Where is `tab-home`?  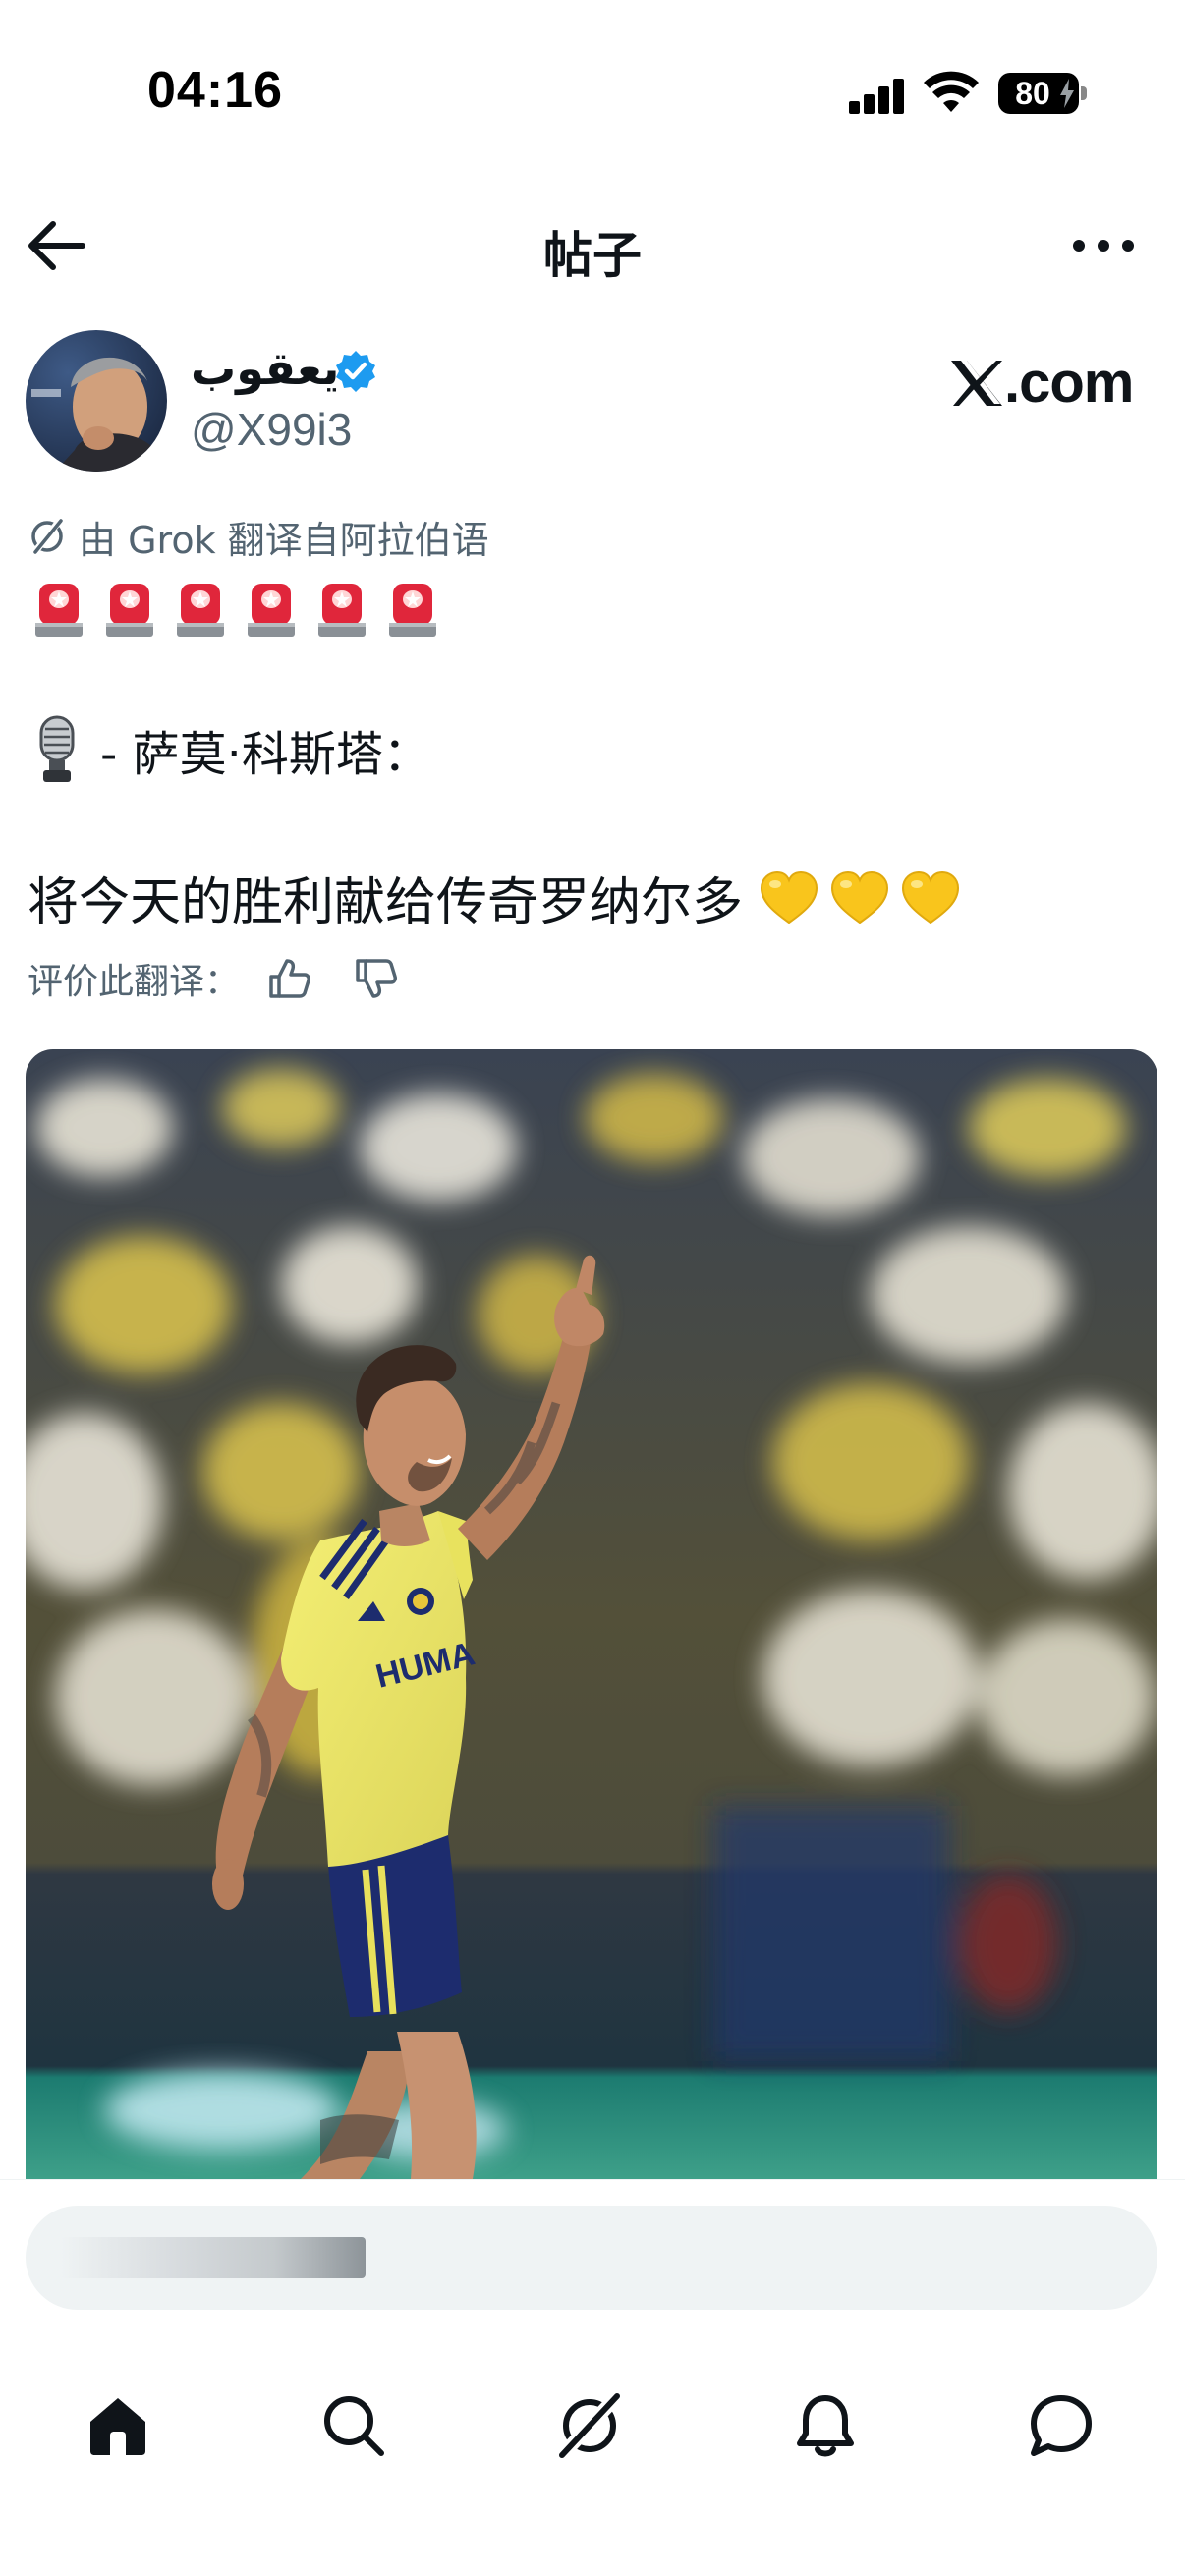 tab-home is located at coordinates (118, 2426).